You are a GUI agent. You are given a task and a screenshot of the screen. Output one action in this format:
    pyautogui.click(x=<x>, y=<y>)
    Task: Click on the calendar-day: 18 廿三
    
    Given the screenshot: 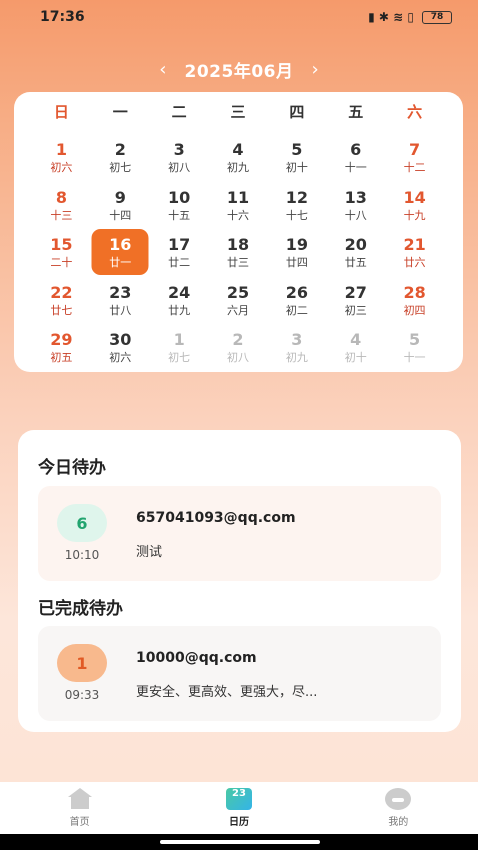 What is the action you would take?
    pyautogui.click(x=238, y=255)
    